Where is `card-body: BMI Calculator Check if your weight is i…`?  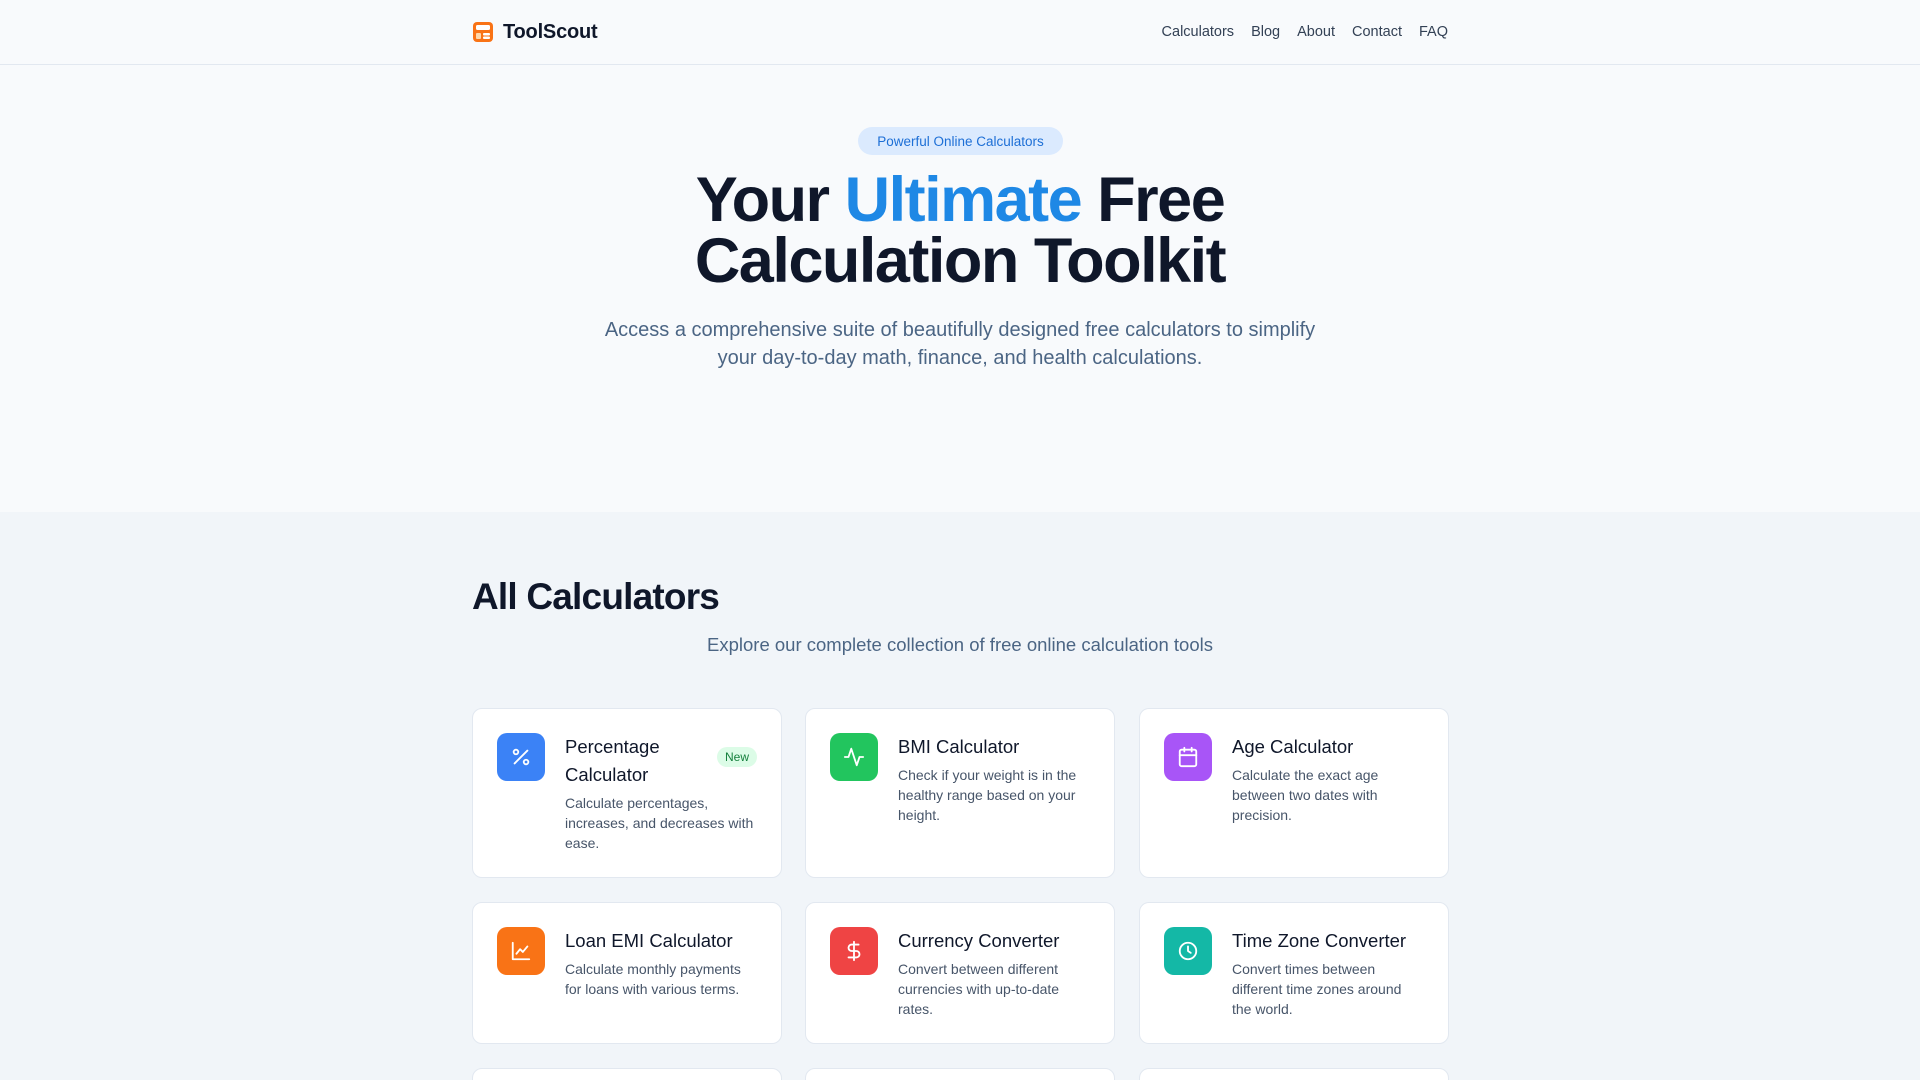
card-body: BMI Calculator Check if your weight is i… is located at coordinates (994, 779).